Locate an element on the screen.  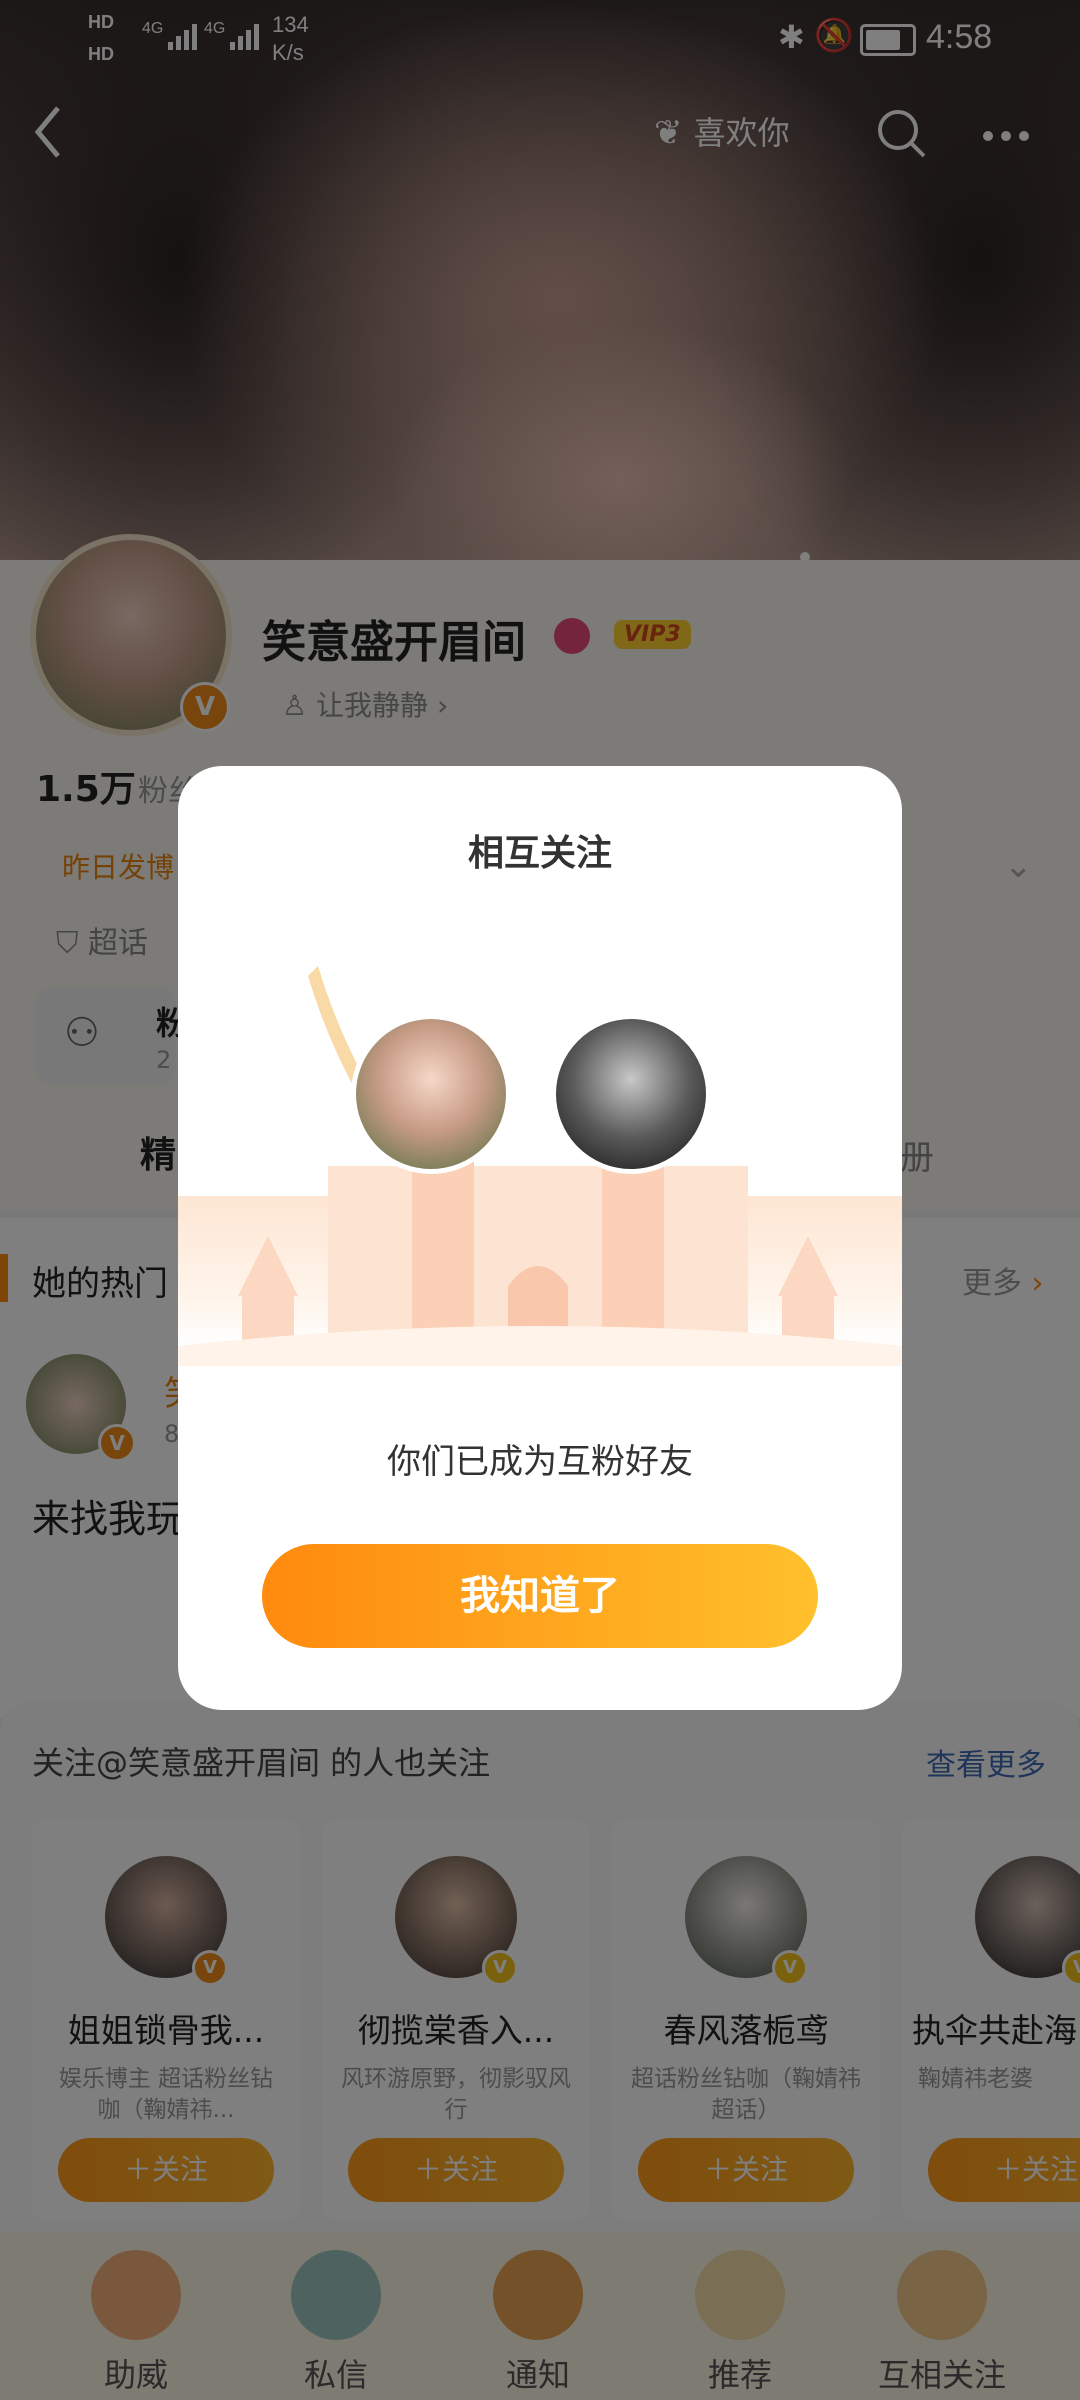
got-it-button: 我知道了 is located at coordinates (540, 1596).